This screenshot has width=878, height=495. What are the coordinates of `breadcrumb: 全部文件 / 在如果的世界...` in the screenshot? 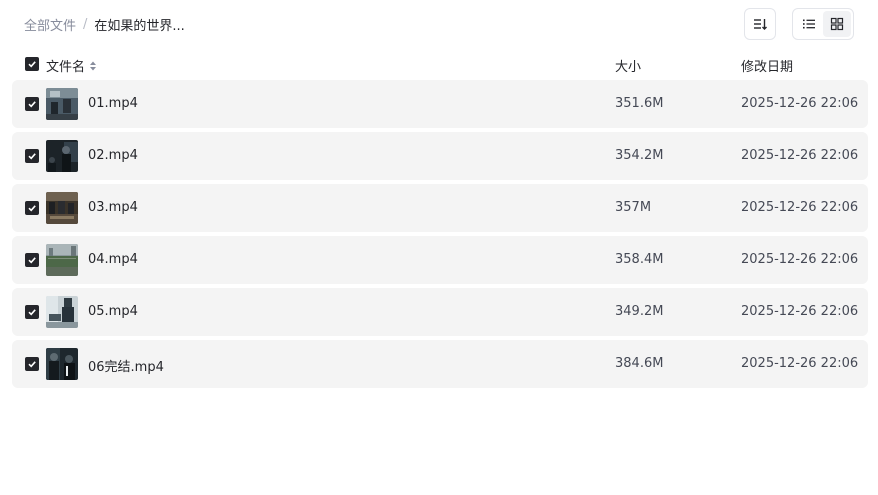 It's located at (104, 24).